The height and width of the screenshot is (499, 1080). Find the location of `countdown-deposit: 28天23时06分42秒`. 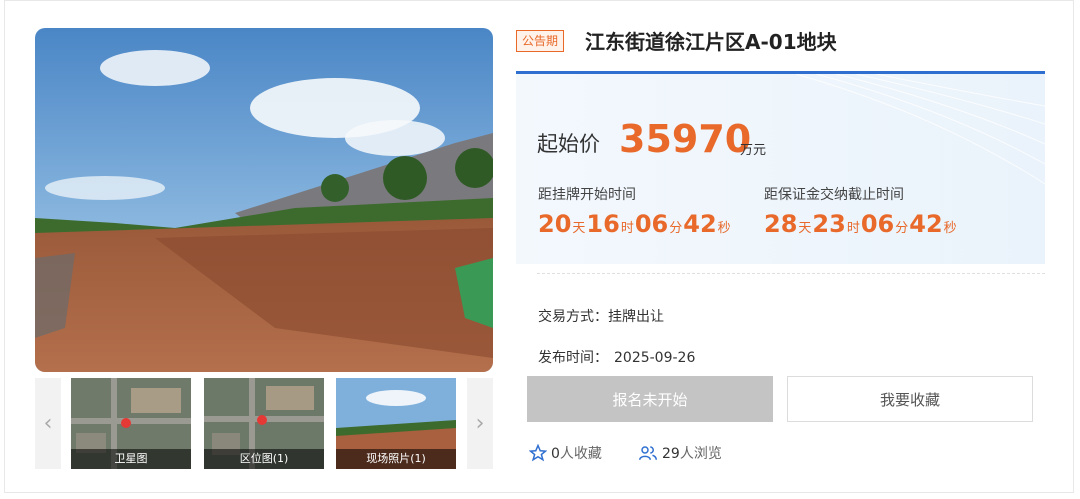

countdown-deposit: 28天23时06分42秒 is located at coordinates (861, 224).